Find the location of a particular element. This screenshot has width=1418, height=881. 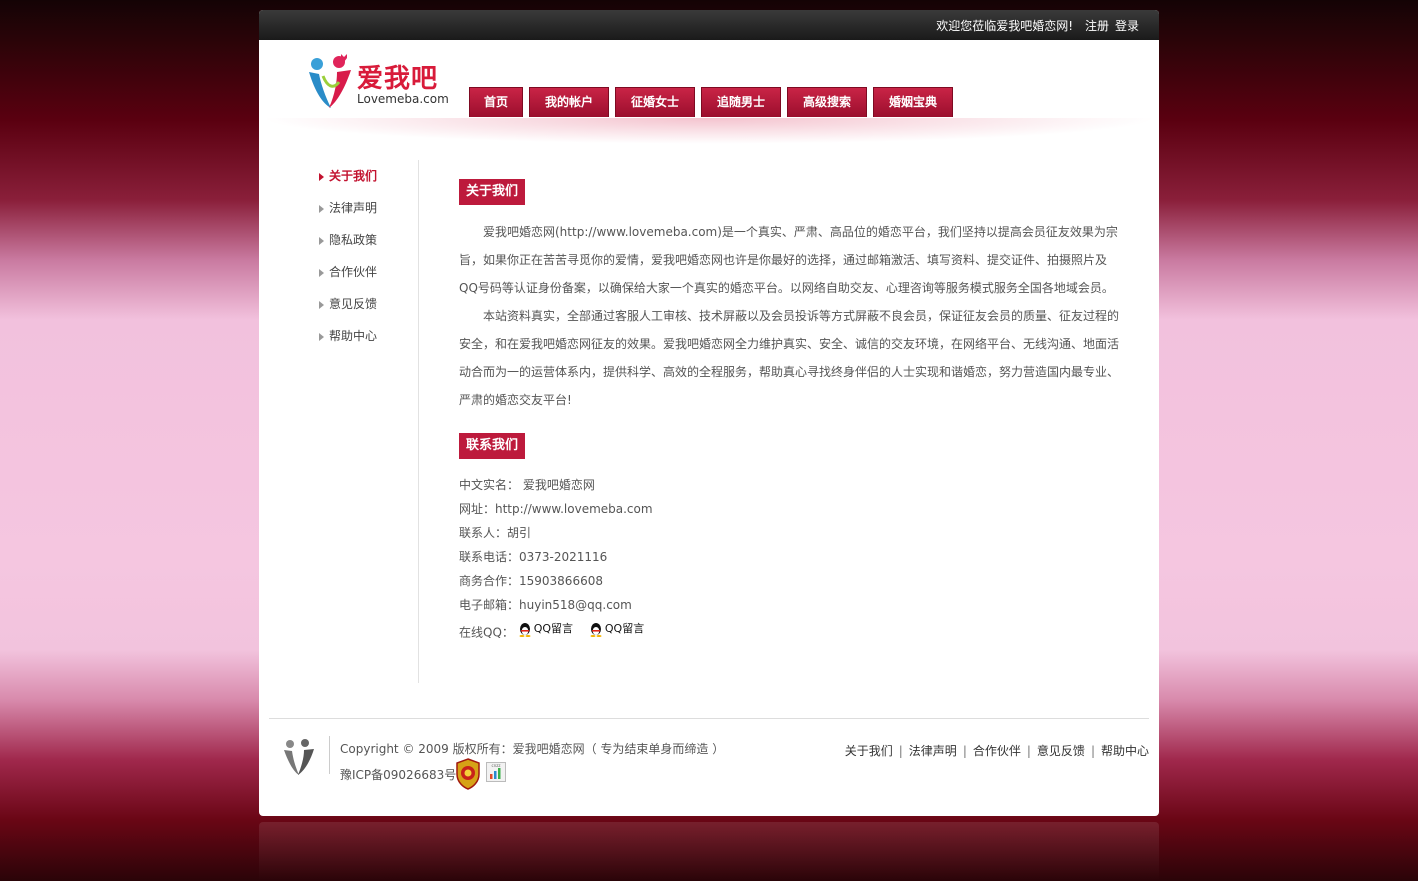

footer-link-feedback: 意见反馈 is located at coordinates (1061, 751).